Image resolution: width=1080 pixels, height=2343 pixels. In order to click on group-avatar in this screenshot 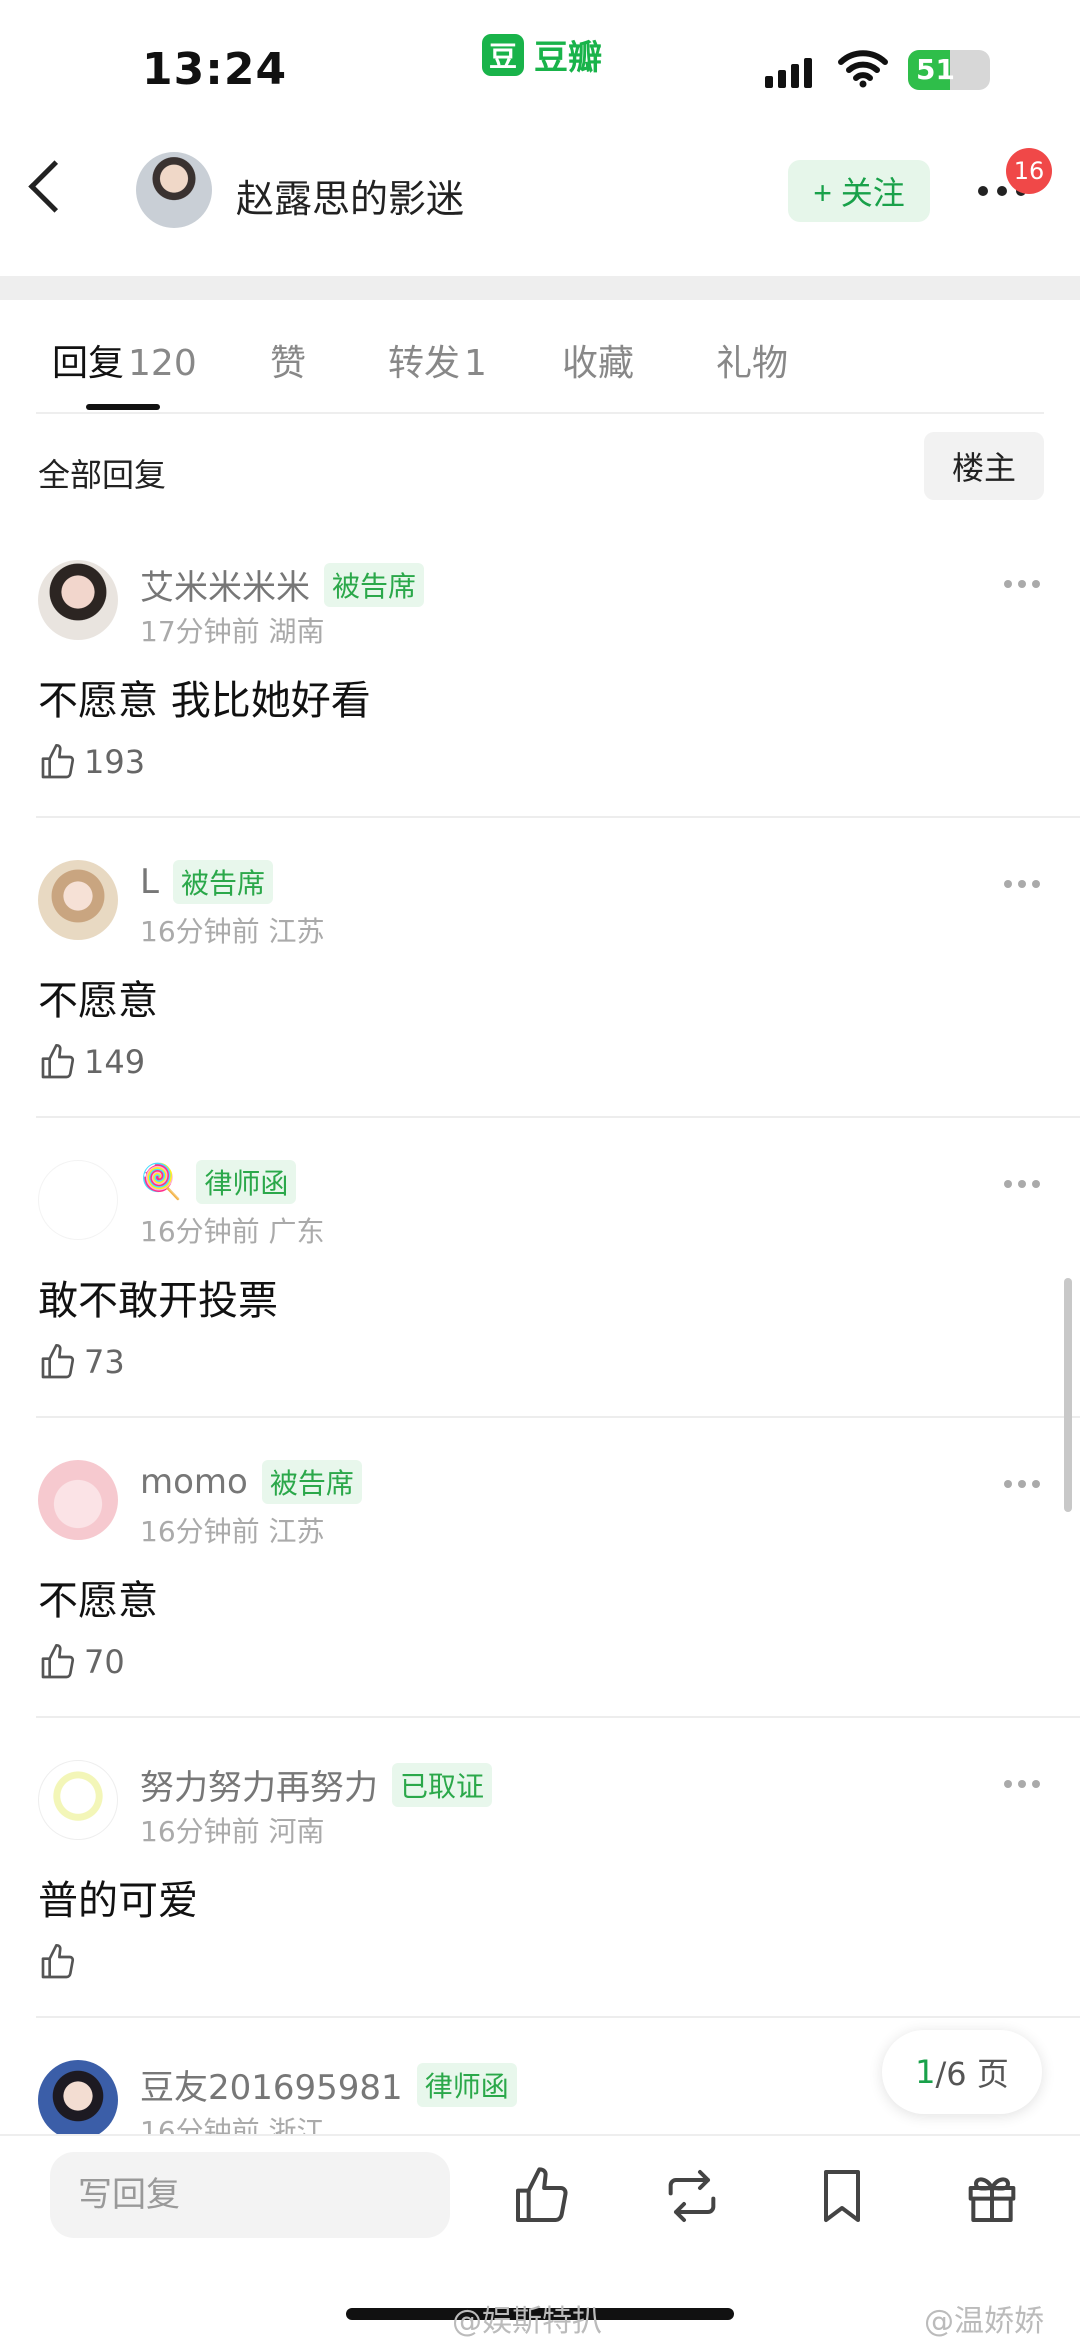, I will do `click(174, 190)`.